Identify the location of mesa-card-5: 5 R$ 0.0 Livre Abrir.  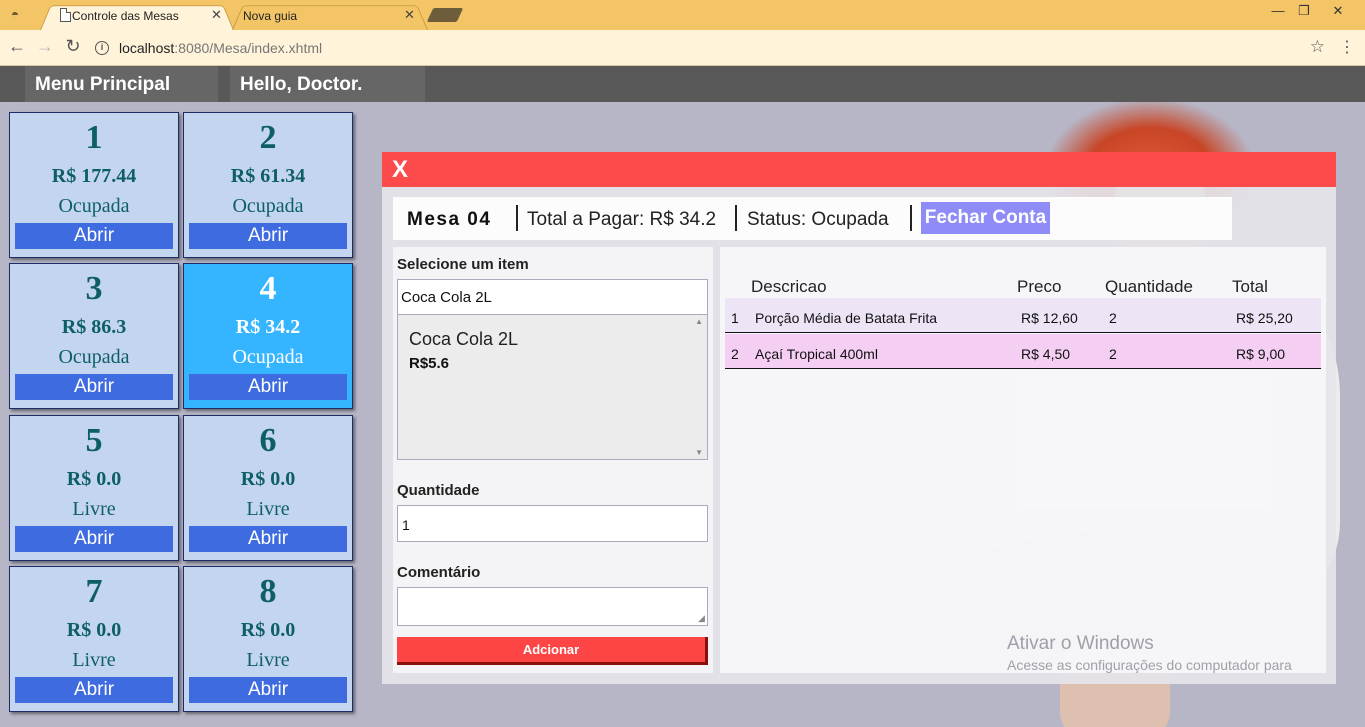
(94, 488).